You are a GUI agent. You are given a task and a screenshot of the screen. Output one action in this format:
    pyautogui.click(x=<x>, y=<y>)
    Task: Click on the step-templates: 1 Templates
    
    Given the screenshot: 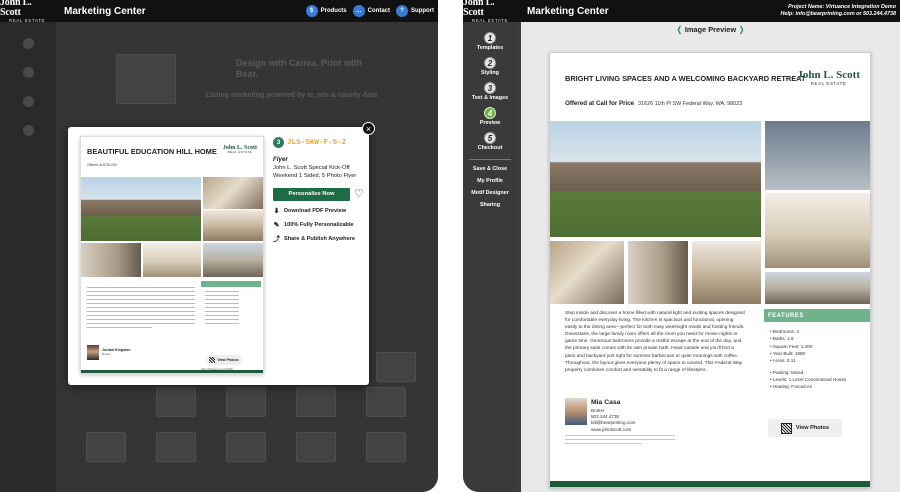 What is the action you would take?
    pyautogui.click(x=490, y=41)
    